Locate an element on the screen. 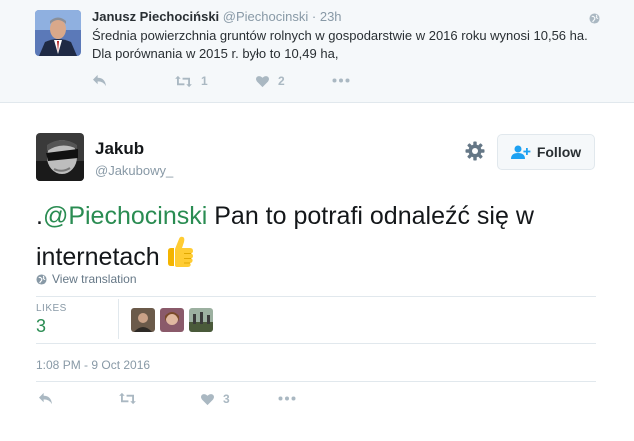  parent-header: Janusz Piechociński @Piechocinski · 23h is located at coordinates (217, 16).